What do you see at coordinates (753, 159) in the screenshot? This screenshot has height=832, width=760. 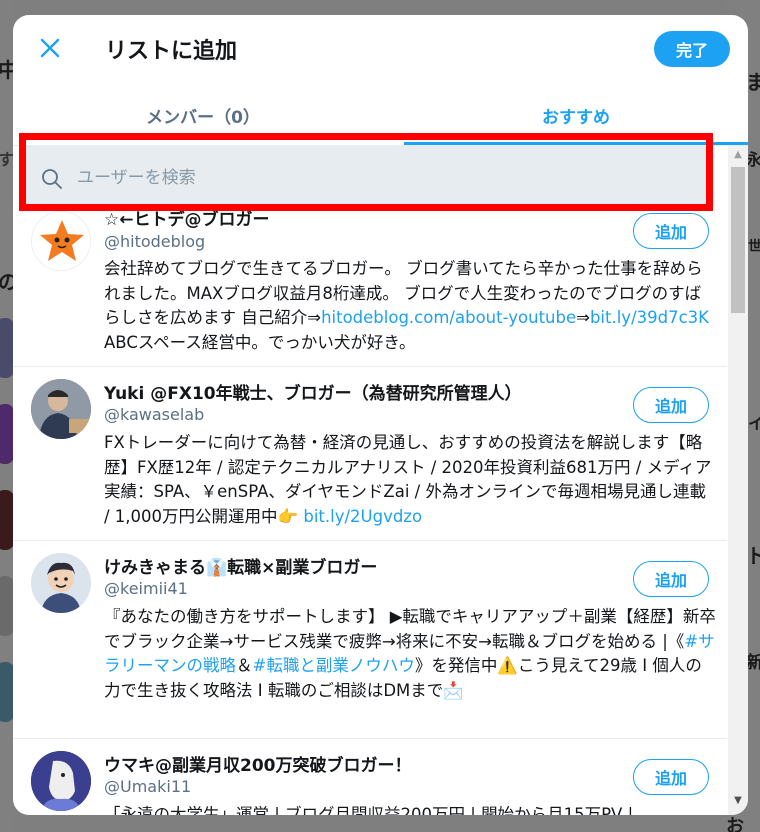 I see `background-glyph: 永` at bounding box center [753, 159].